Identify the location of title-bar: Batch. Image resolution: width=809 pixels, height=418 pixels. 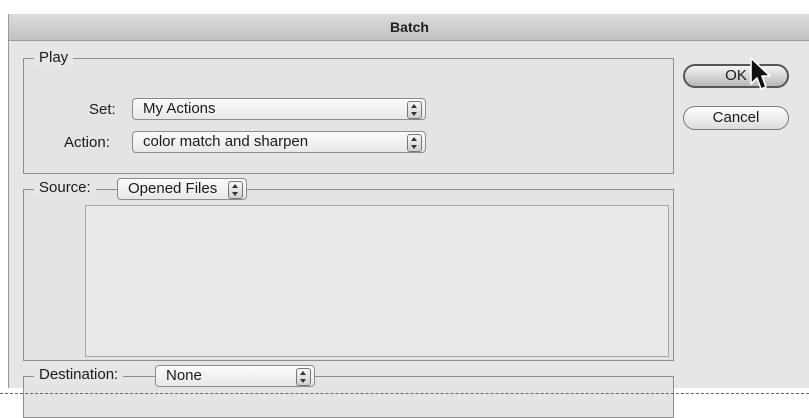
(409, 27).